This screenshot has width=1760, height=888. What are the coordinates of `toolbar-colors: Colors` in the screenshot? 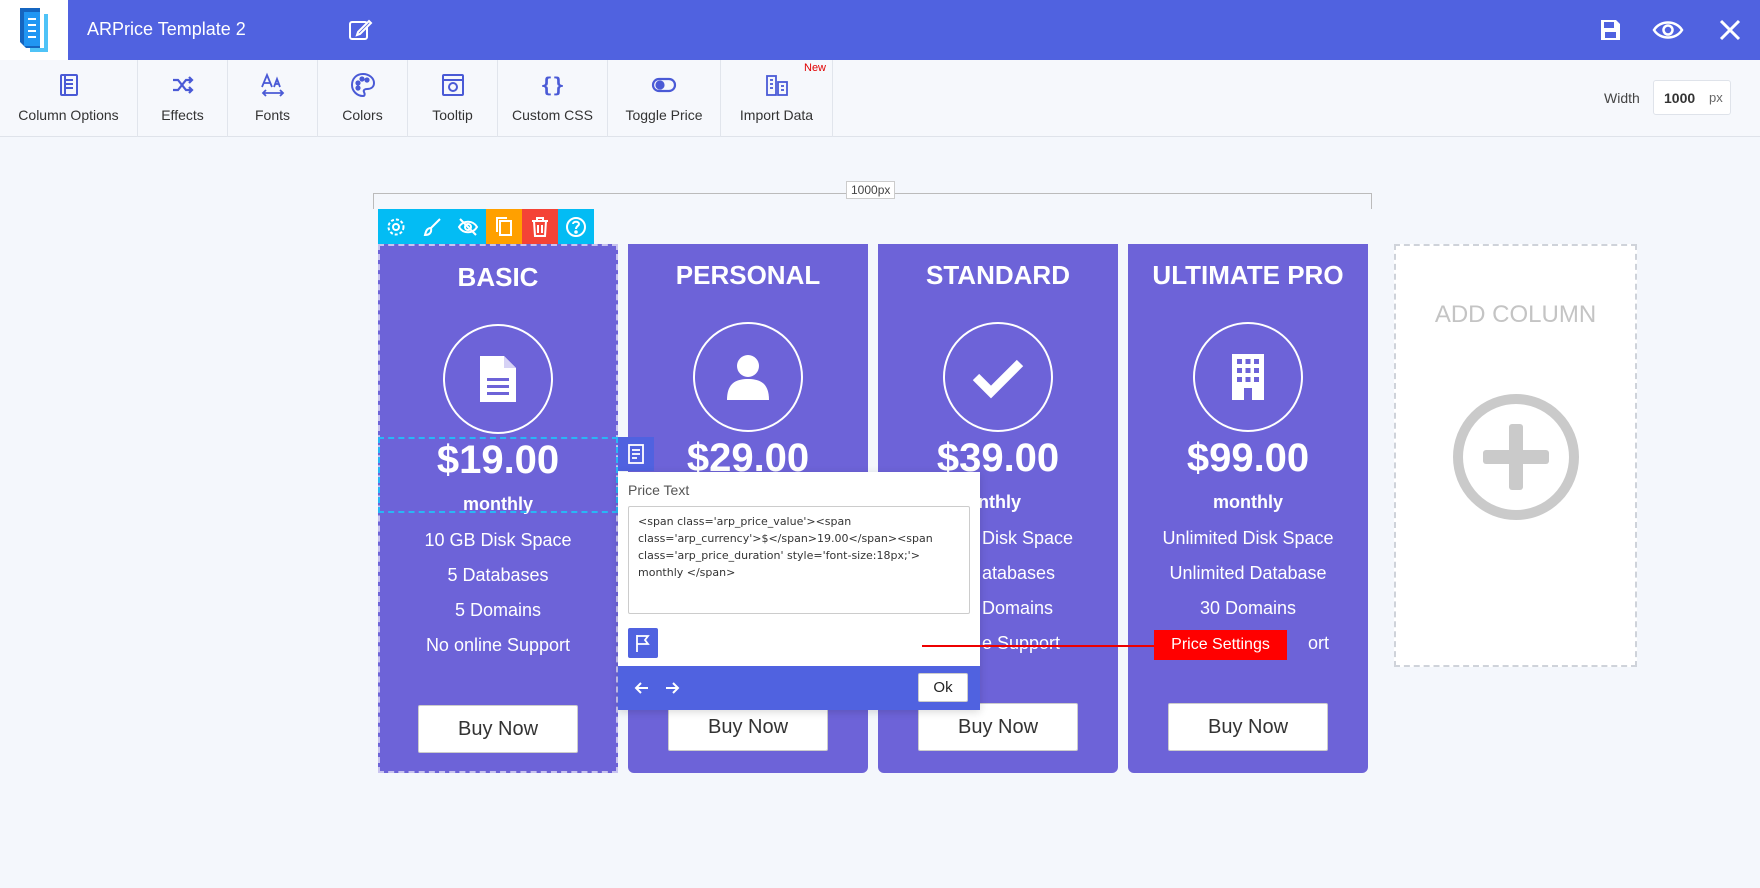 It's located at (363, 98).